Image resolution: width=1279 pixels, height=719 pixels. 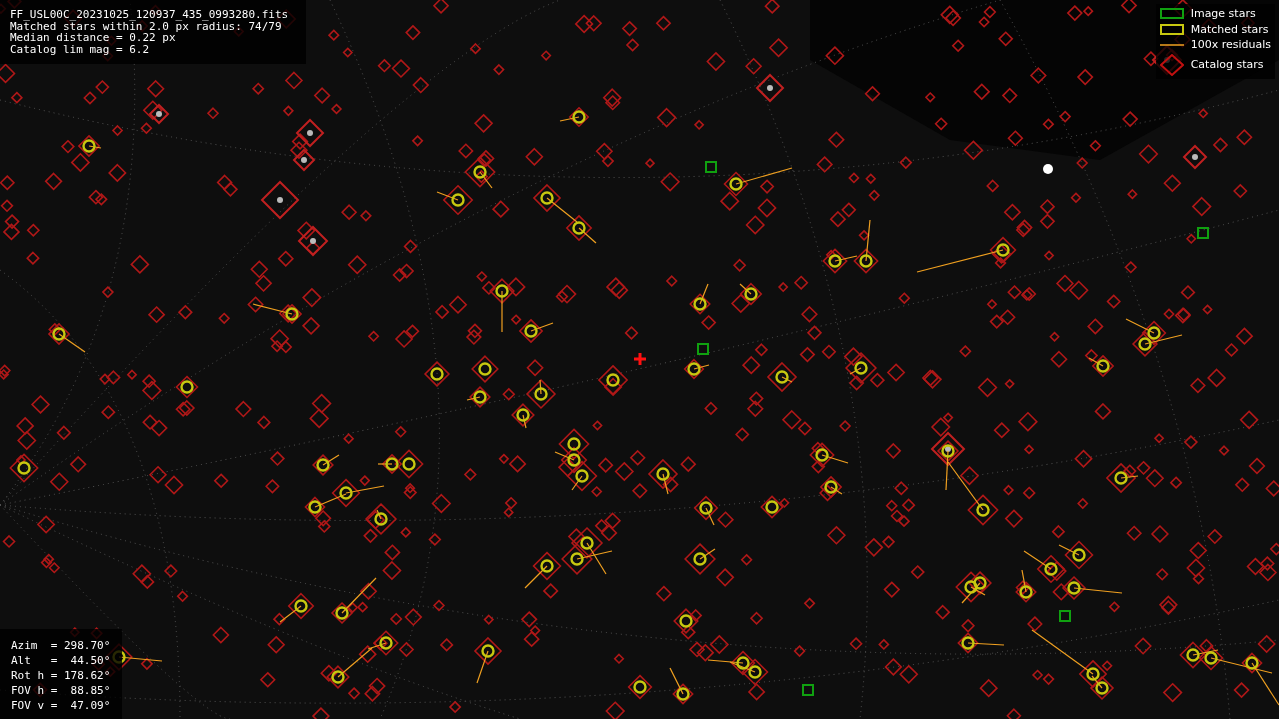 What do you see at coordinates (93, 38) in the screenshot?
I see `info-text: Median distance = 0.22 px` at bounding box center [93, 38].